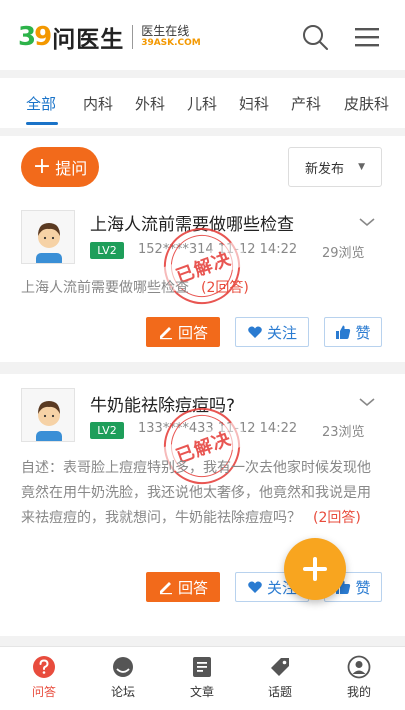 Image resolution: width=405 pixels, height=710 pixels. I want to click on active-tab-indicator, so click(42, 123).